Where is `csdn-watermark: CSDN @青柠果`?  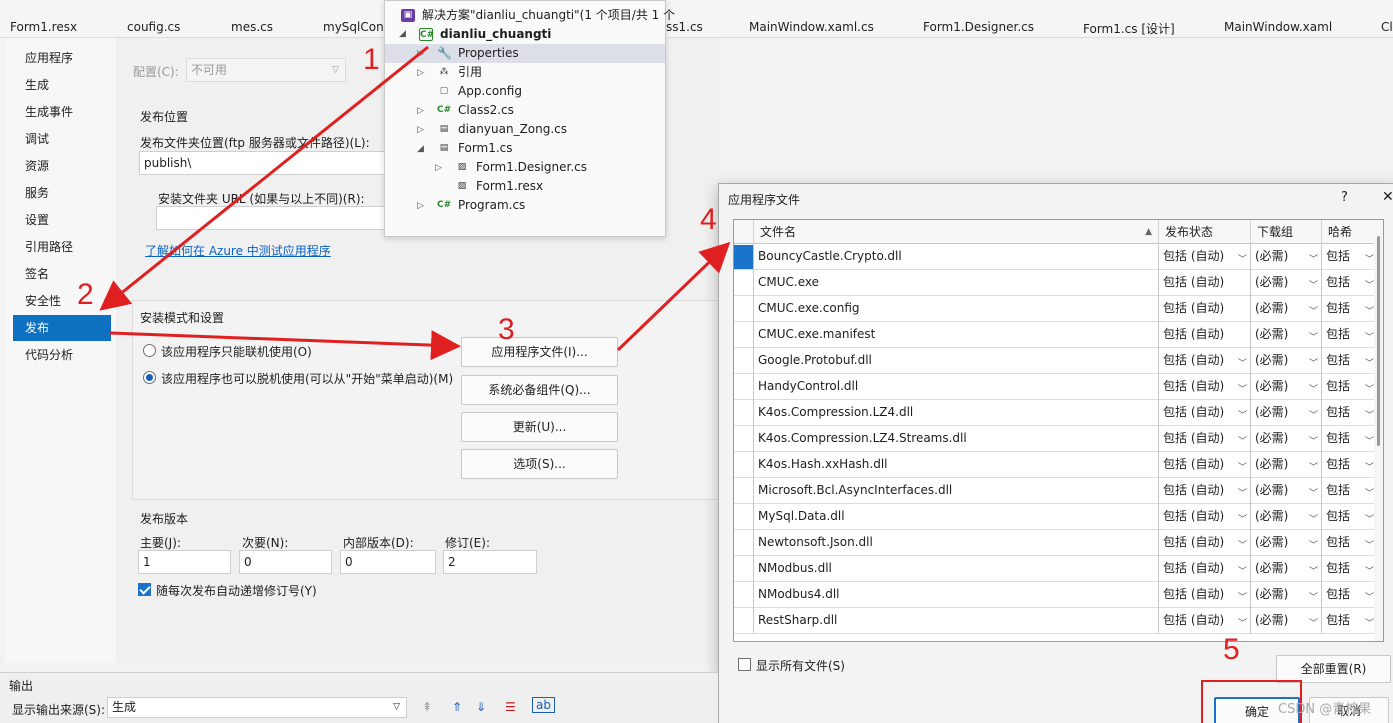
csdn-watermark: CSDN @青柠果 is located at coordinates (1325, 709).